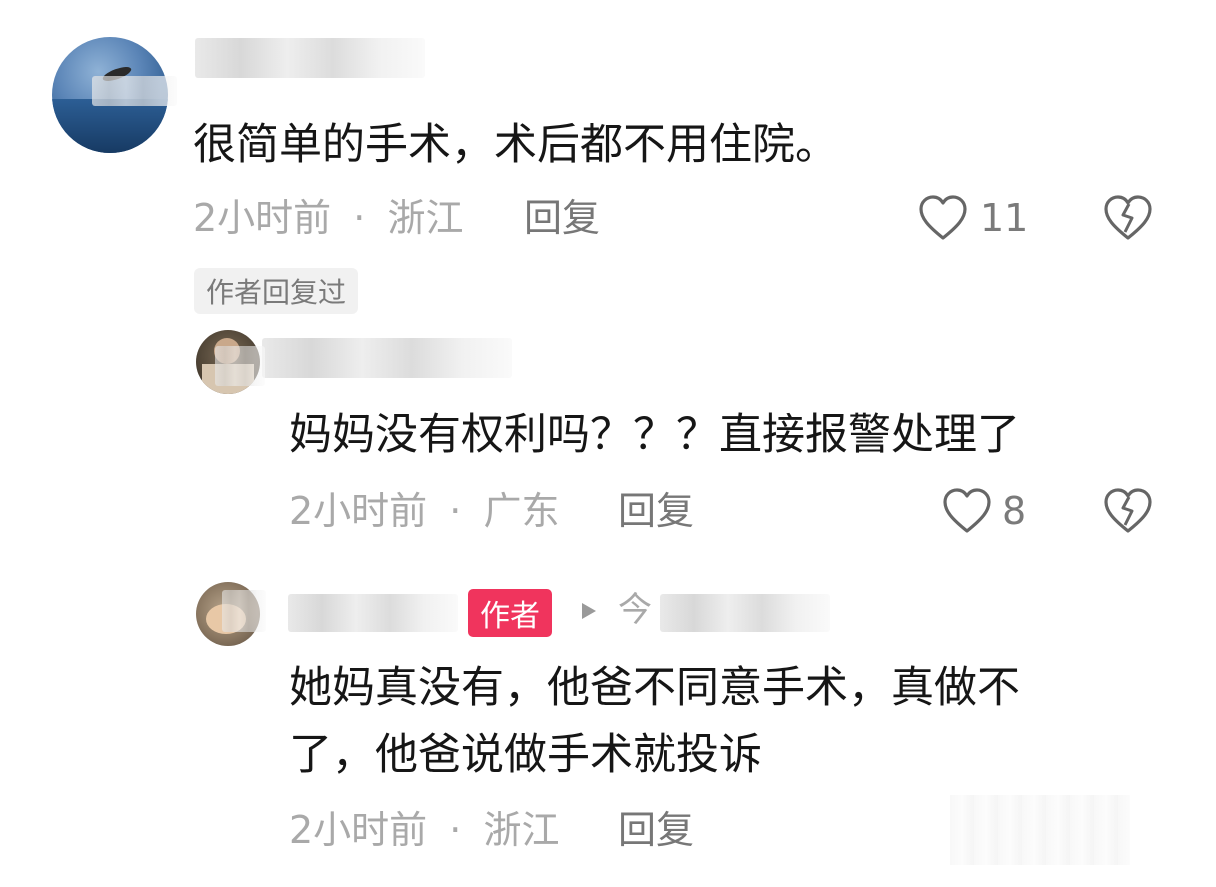 The height and width of the screenshot is (887, 1216). I want to click on comment-meta: 2小时前 · 广东, so click(424, 511).